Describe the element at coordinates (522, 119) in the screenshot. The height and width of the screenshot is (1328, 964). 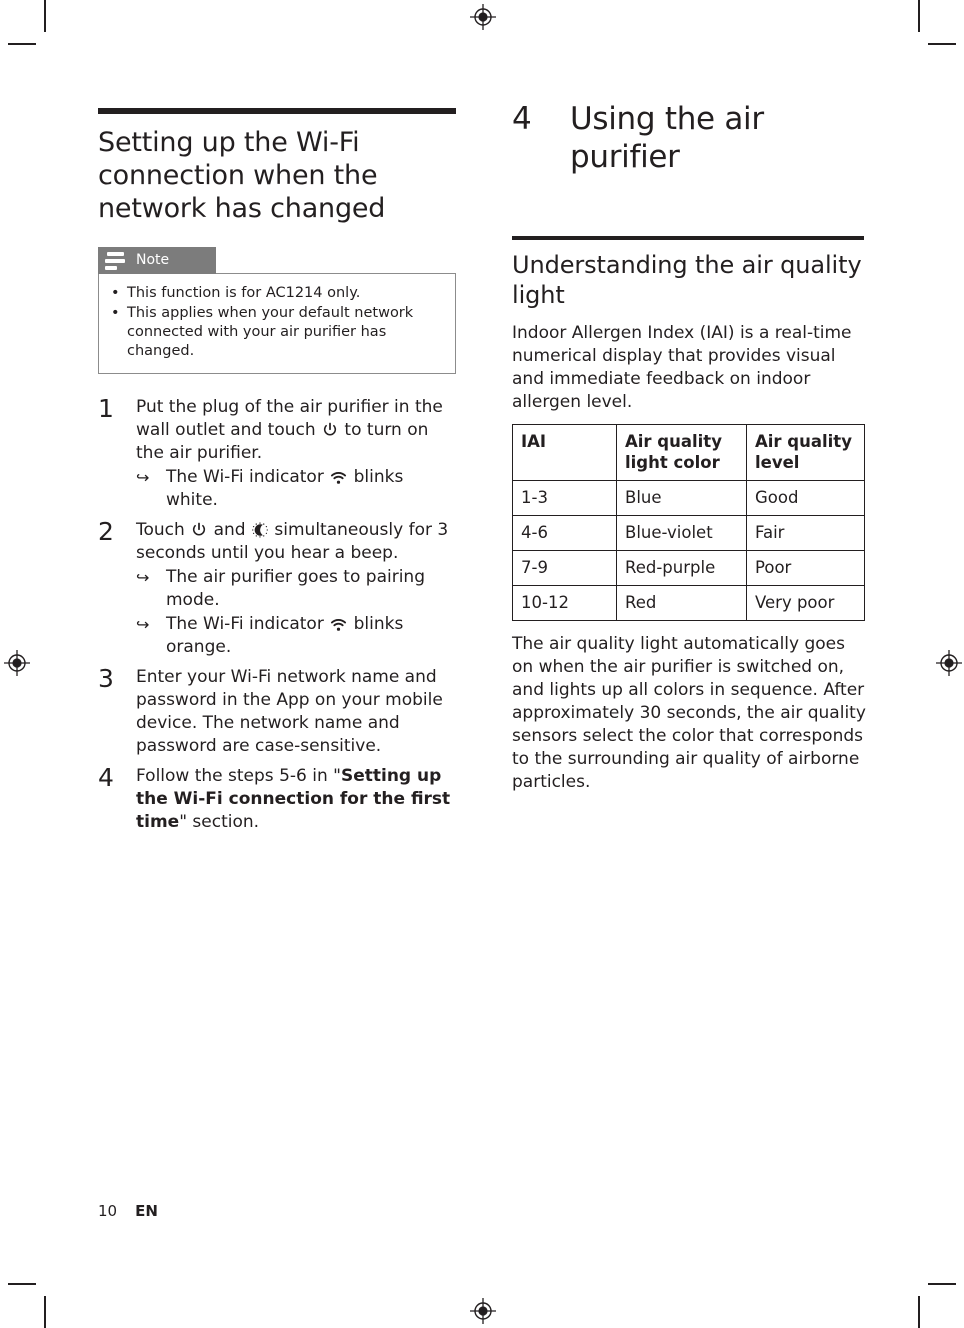
I see `chapter-number: 4` at that location.